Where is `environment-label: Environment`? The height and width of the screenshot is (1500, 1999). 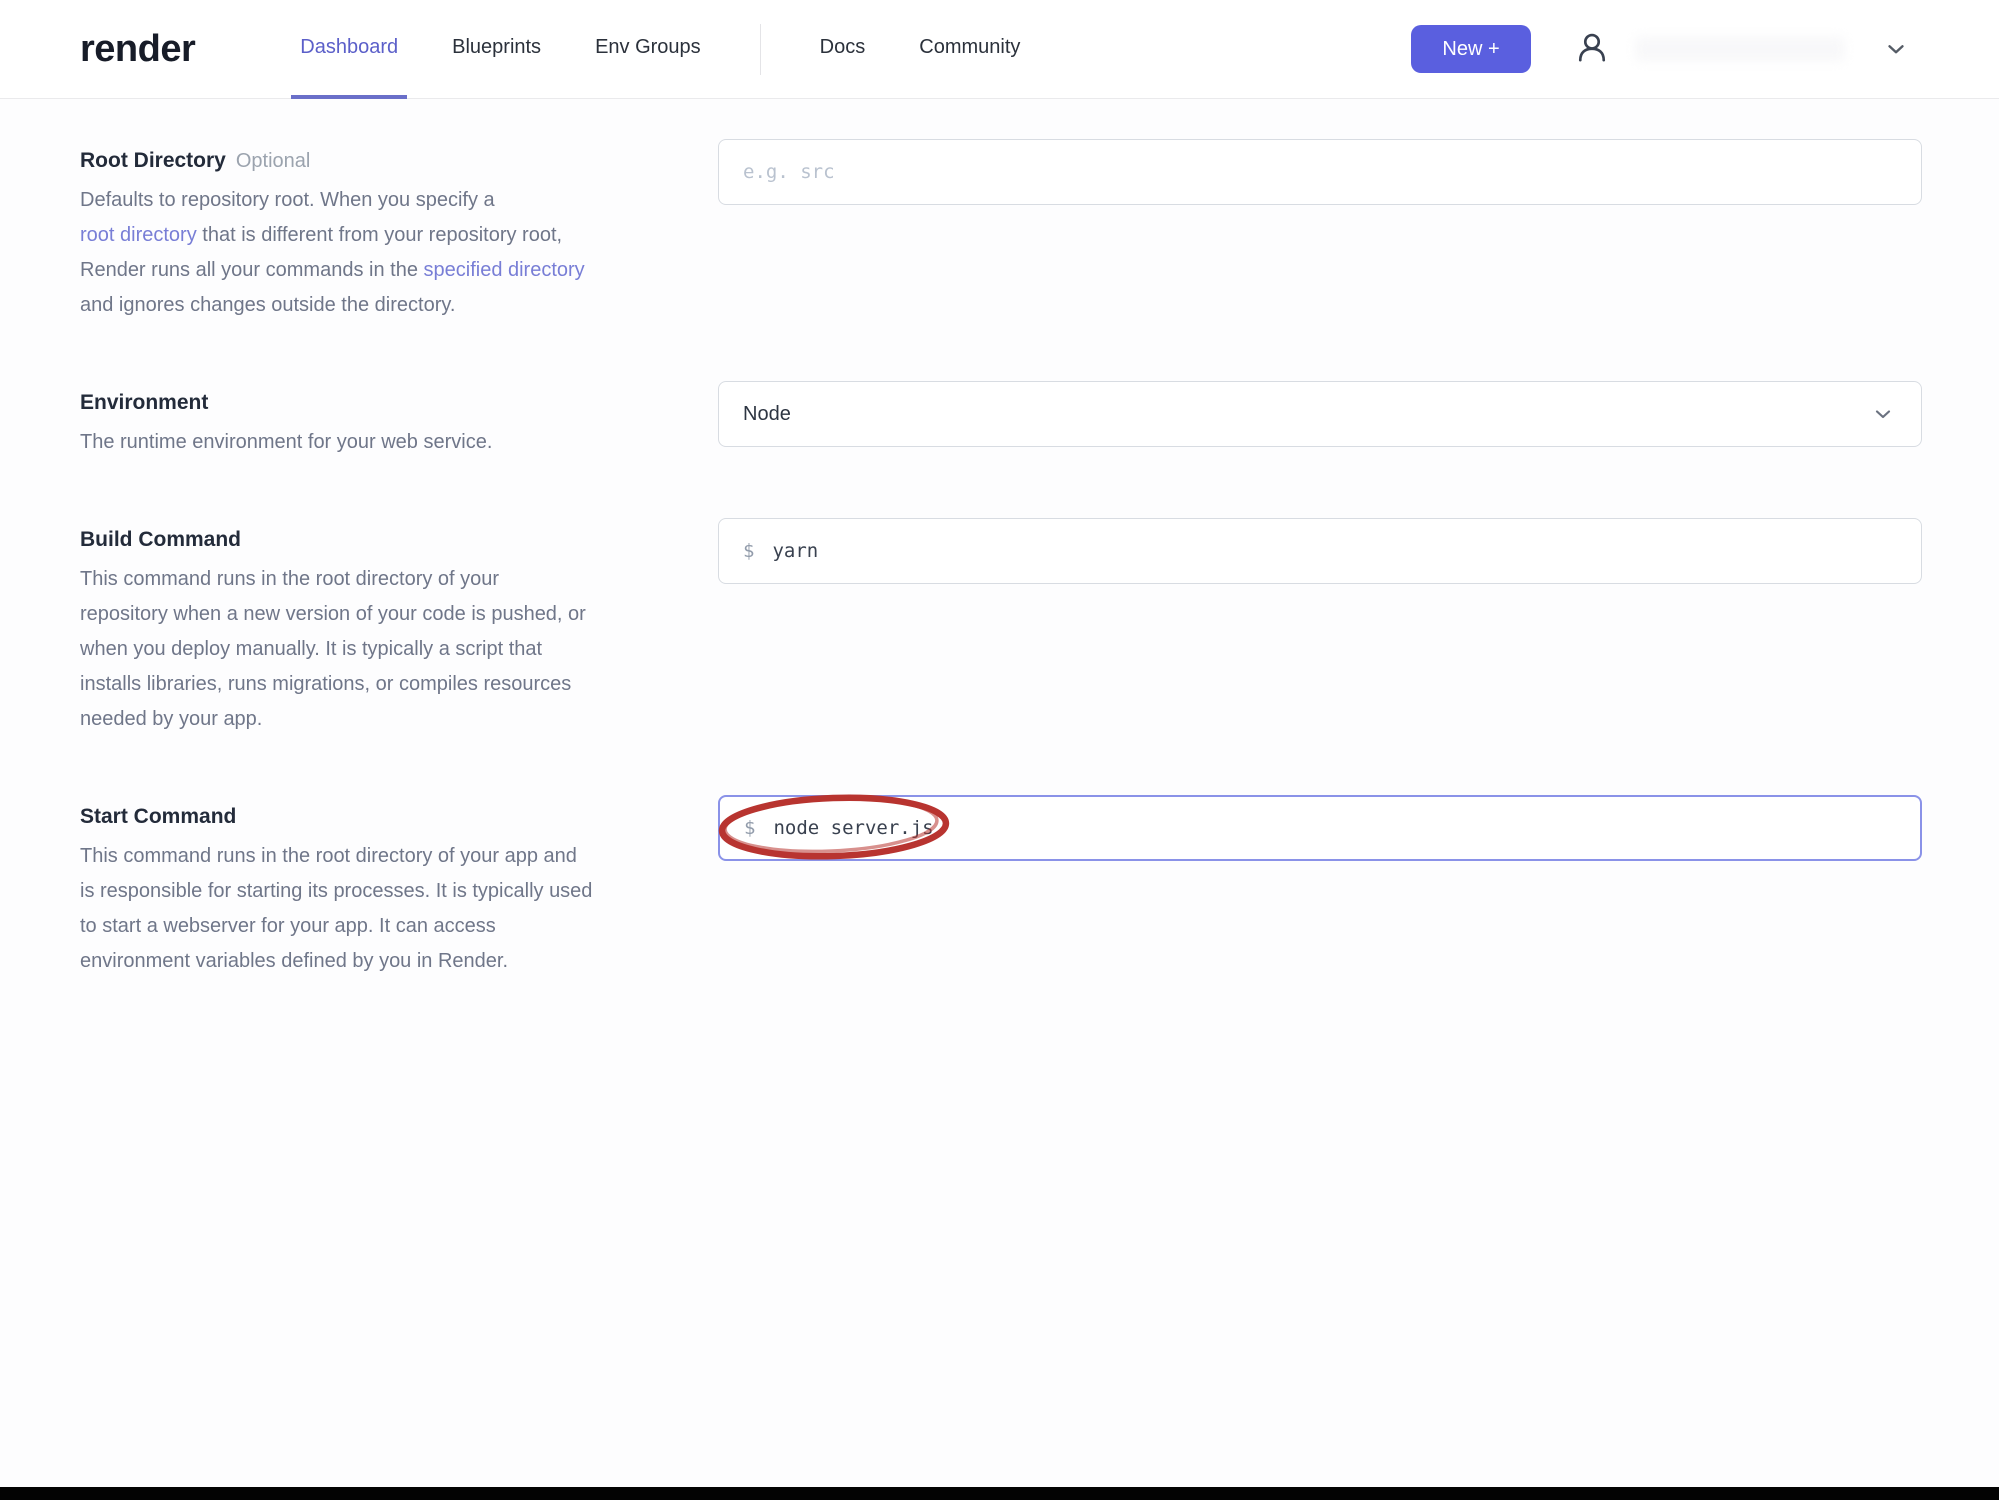 environment-label: Environment is located at coordinates (144, 402).